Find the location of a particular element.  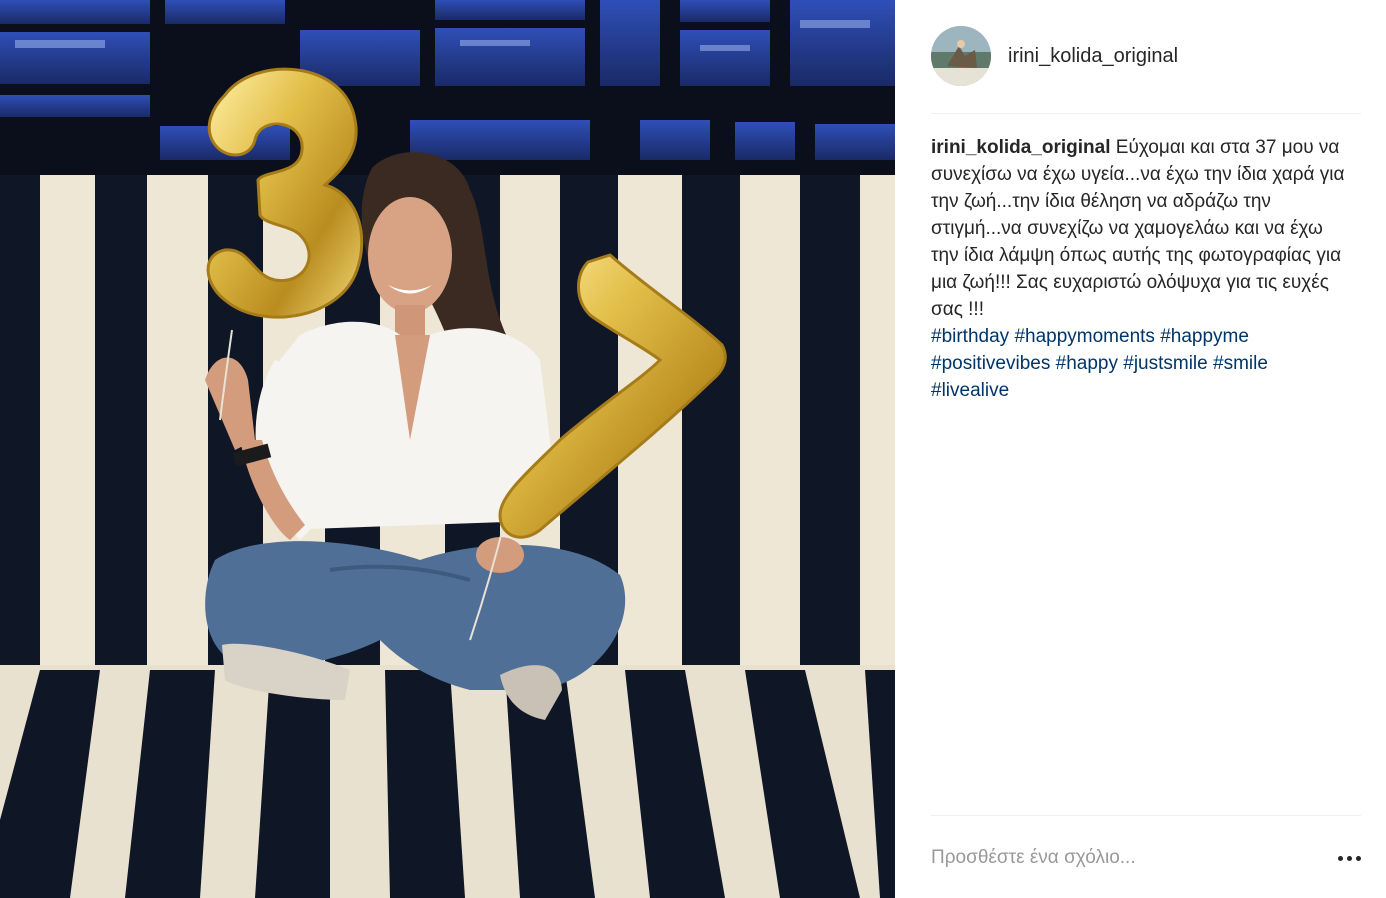

more-options-icon is located at coordinates (1347, 858).